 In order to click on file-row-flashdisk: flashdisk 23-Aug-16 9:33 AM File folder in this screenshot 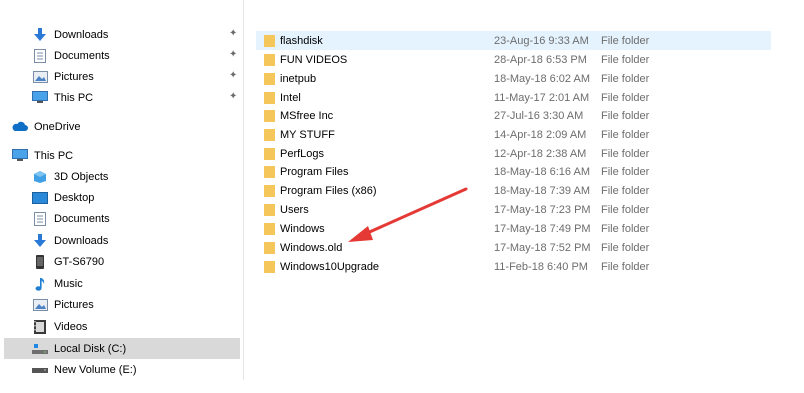, I will do `click(513, 40)`.